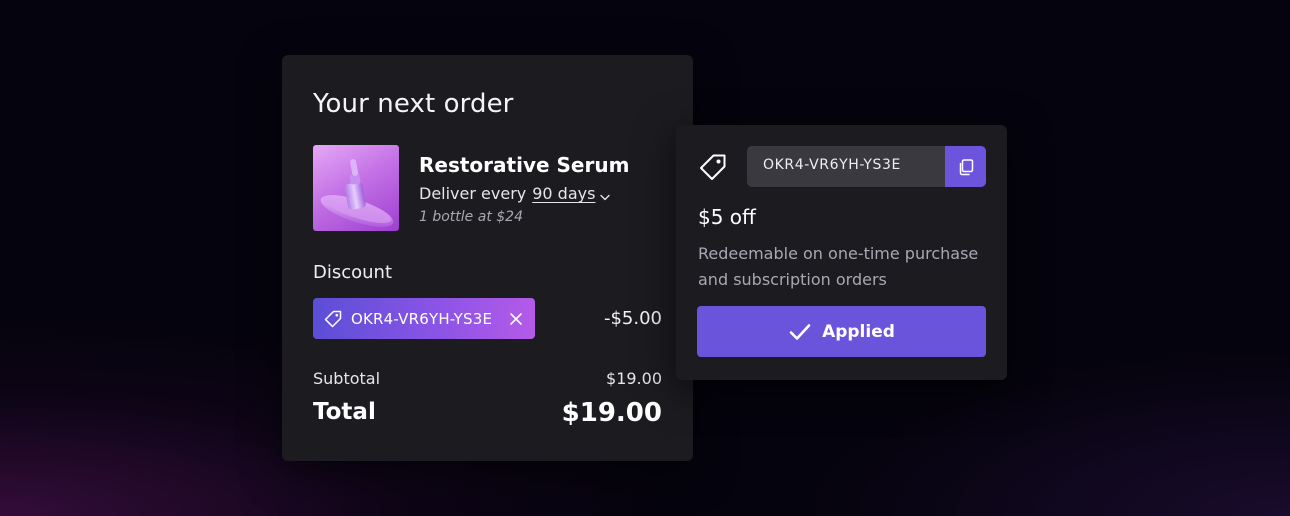 This screenshot has height=516, width=1290. What do you see at coordinates (471, 217) in the screenshot?
I see `quantity-line: 1 bottle at $24` at bounding box center [471, 217].